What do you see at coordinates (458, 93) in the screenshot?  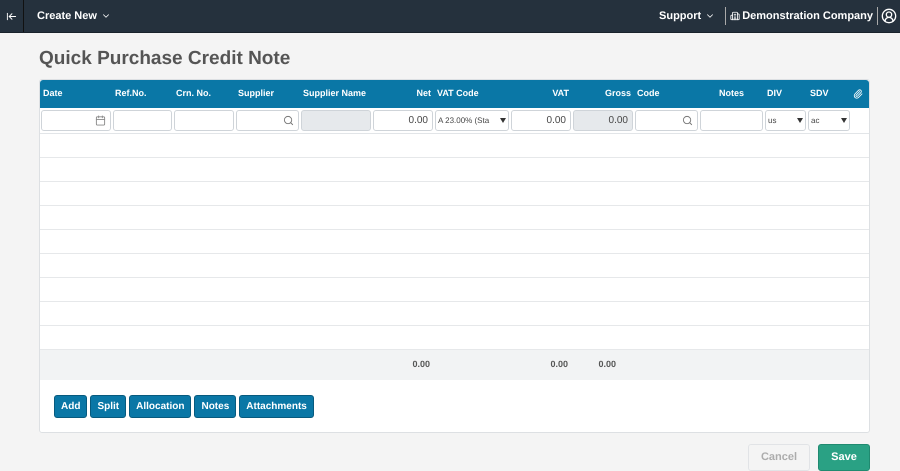 I see `column-header: VAT Code` at bounding box center [458, 93].